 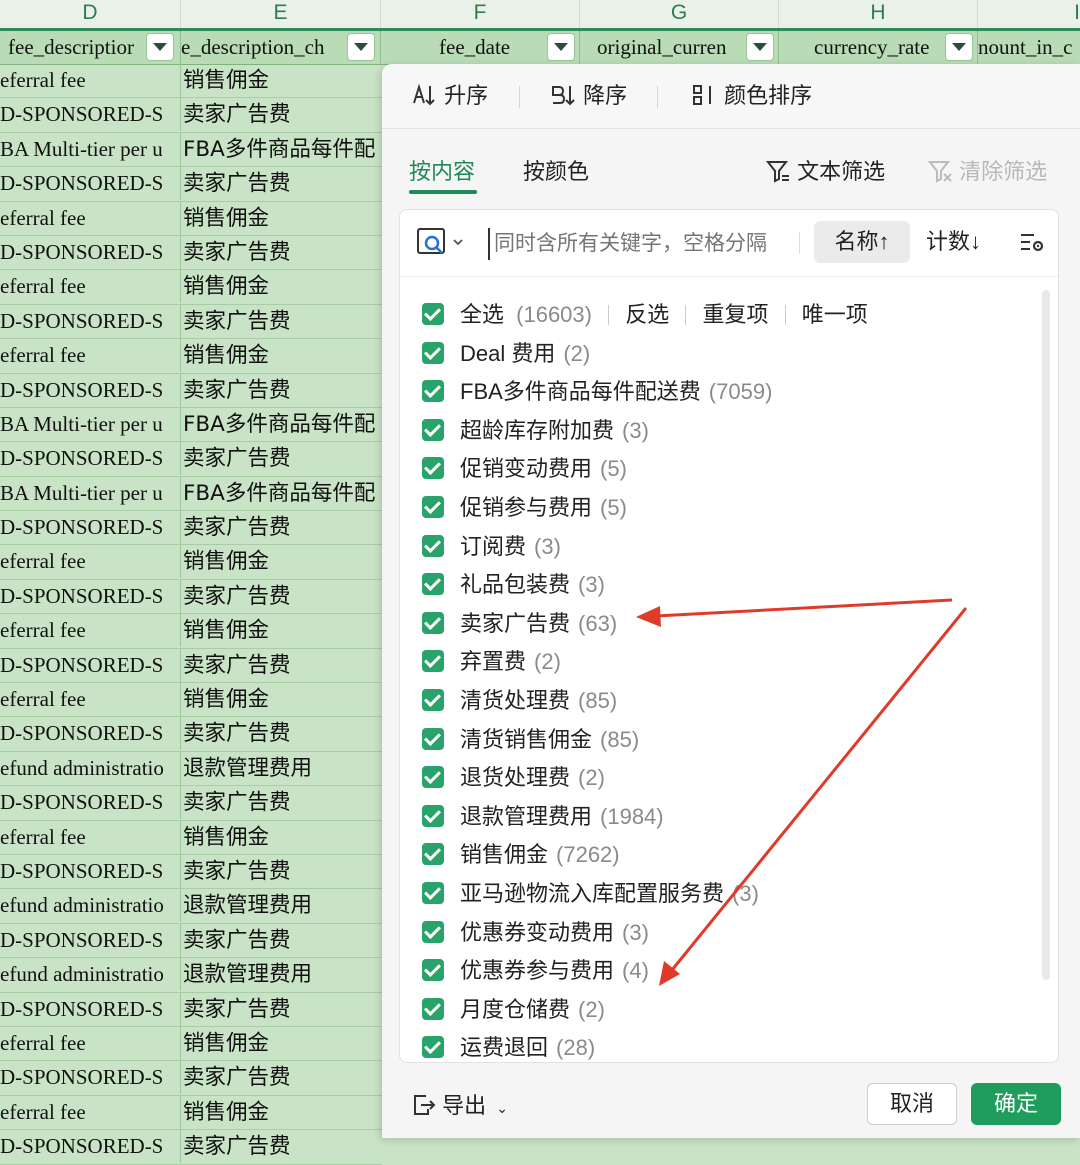 What do you see at coordinates (722, 354) in the screenshot?
I see `list-item: Deal 费用 (2)` at bounding box center [722, 354].